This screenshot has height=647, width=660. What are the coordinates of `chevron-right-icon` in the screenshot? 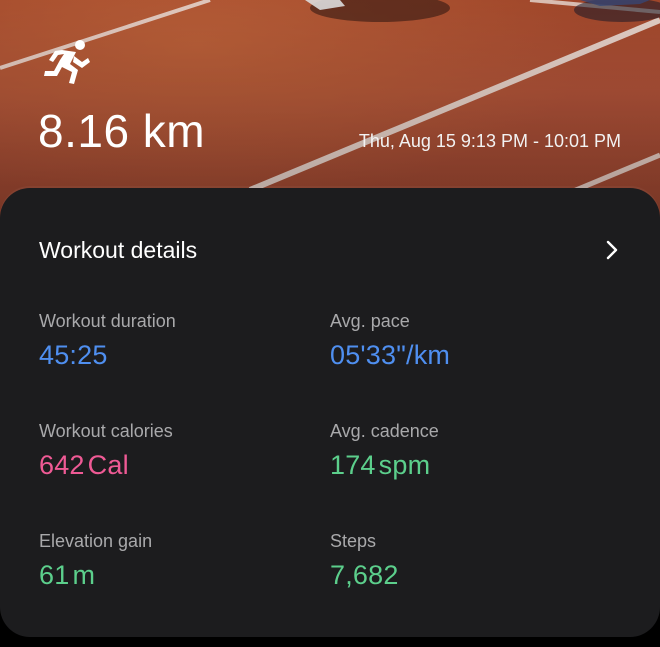 It's located at (612, 250).